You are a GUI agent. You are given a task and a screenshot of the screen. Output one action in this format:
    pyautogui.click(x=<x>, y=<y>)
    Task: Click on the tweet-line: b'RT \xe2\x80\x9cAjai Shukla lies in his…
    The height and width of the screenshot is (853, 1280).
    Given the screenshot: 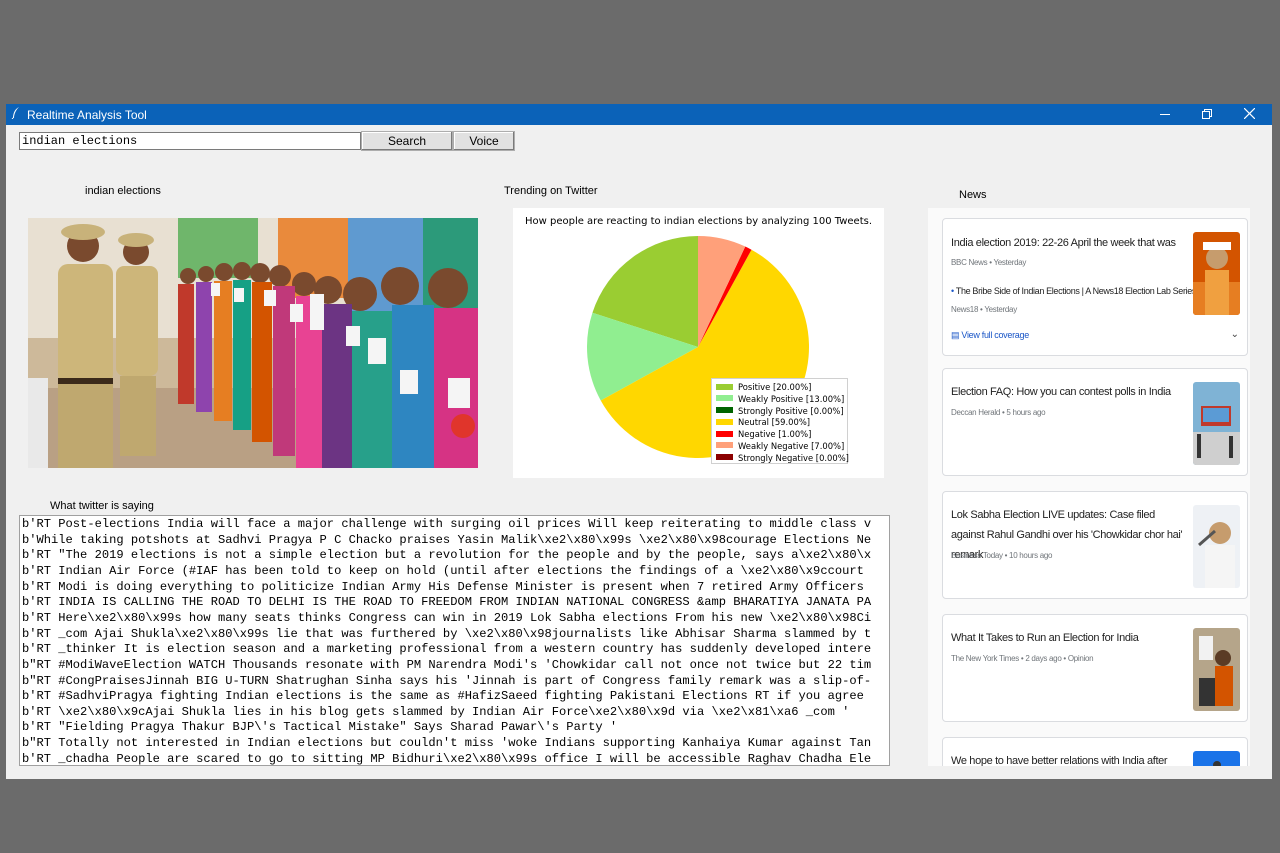 What is the action you would take?
    pyautogui.click(x=436, y=711)
    